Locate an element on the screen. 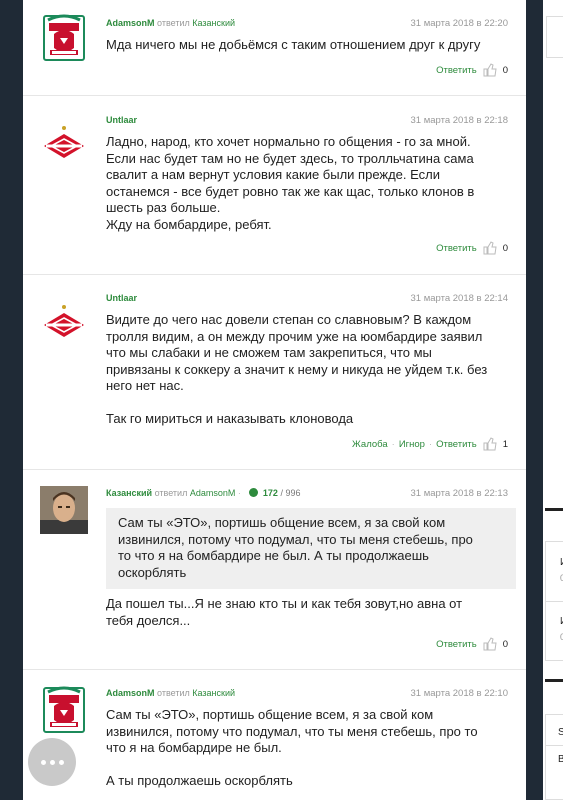  author-line: Казанский ответил AdamsonM · 172 / 996 is located at coordinates (203, 493).